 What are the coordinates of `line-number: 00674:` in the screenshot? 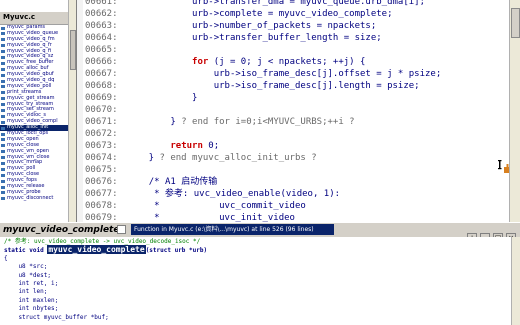 It's located at (101, 158).